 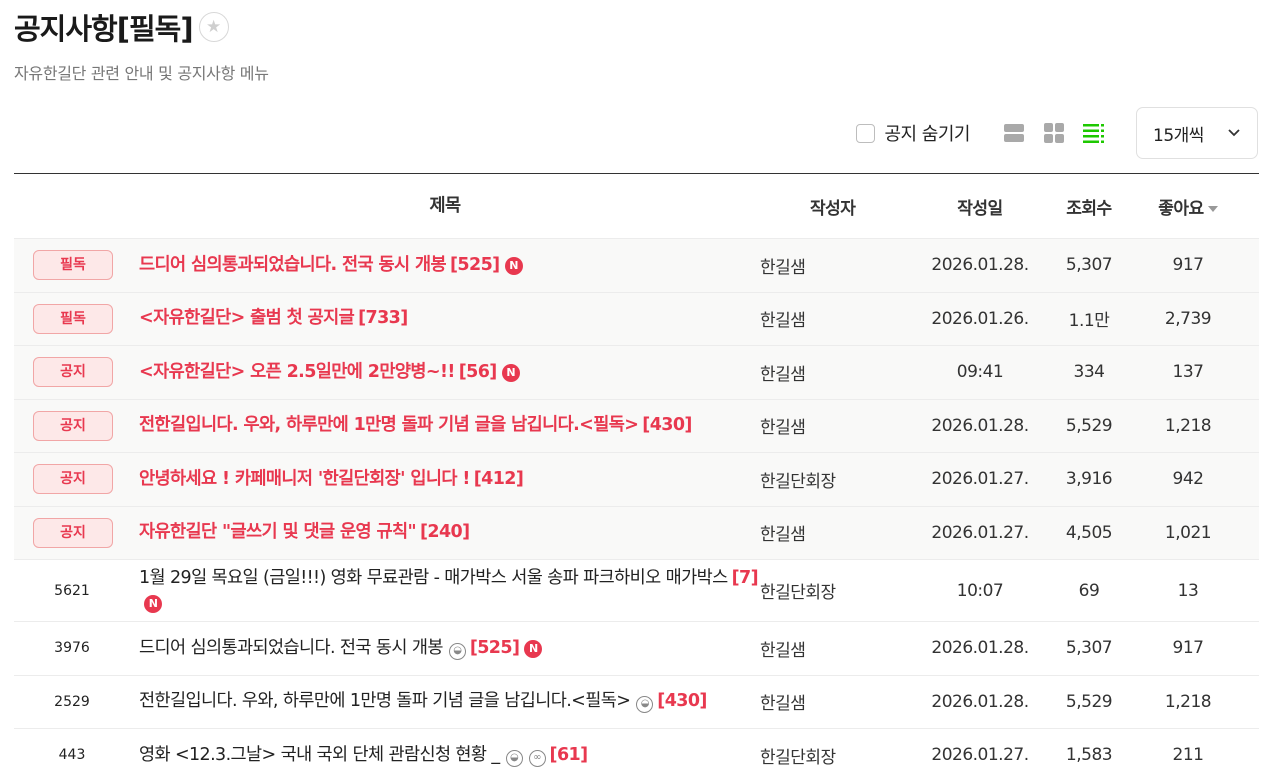 I want to click on notice-title-cell: 안녕하세요 ! 카페매니저 '한길단회장' 입니다 ! [412], so click(x=445, y=479).